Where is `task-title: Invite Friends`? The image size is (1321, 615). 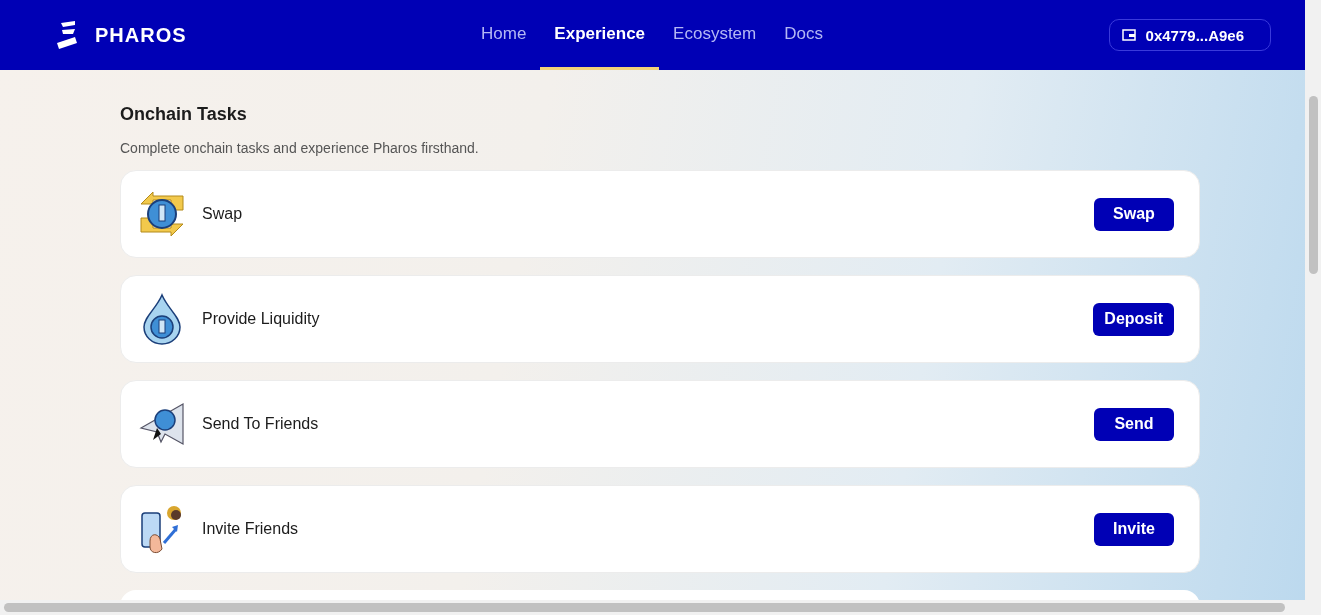 task-title: Invite Friends is located at coordinates (251, 529).